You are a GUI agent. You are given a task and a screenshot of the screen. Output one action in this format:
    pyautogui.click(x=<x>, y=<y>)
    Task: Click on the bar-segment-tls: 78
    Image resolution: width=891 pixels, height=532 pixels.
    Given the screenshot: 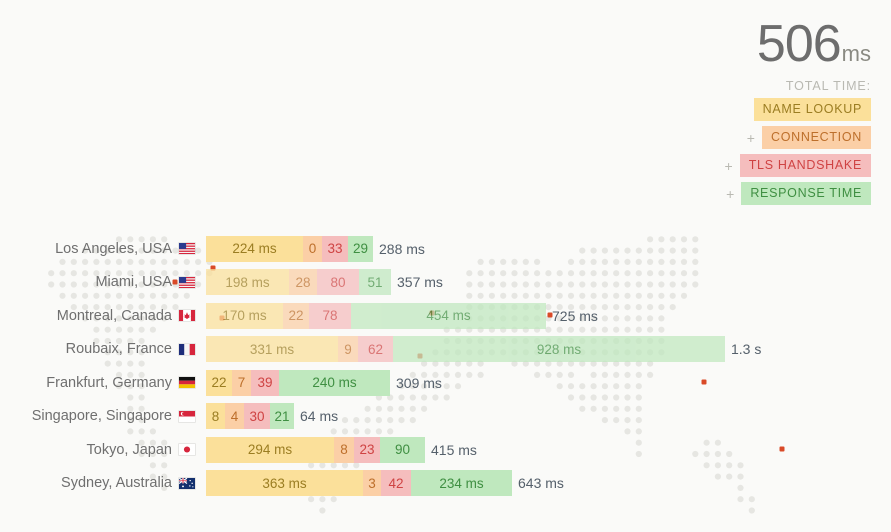 What is the action you would take?
    pyautogui.click(x=330, y=315)
    